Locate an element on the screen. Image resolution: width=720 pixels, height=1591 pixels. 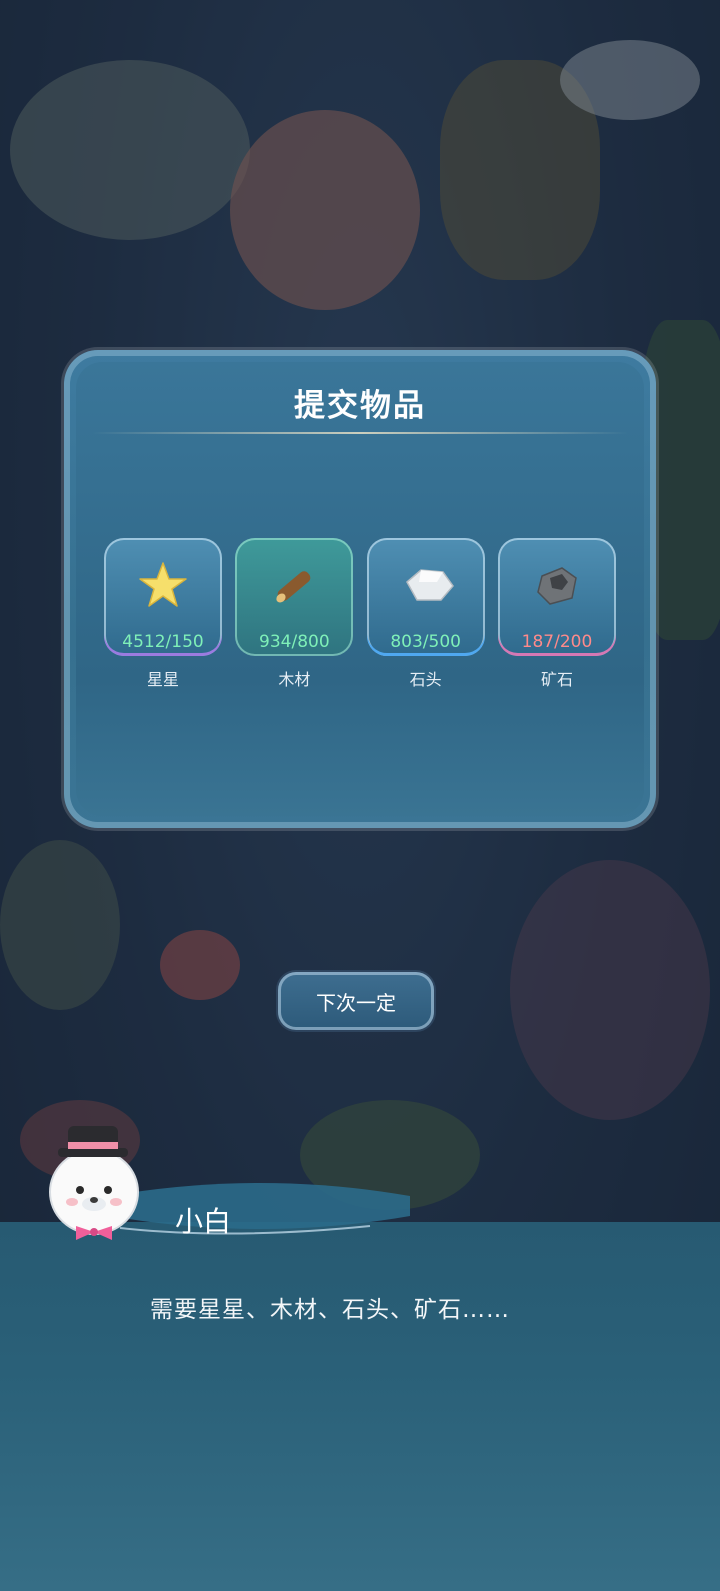
item-star: 4512/150 星星 is located at coordinates (163, 614).